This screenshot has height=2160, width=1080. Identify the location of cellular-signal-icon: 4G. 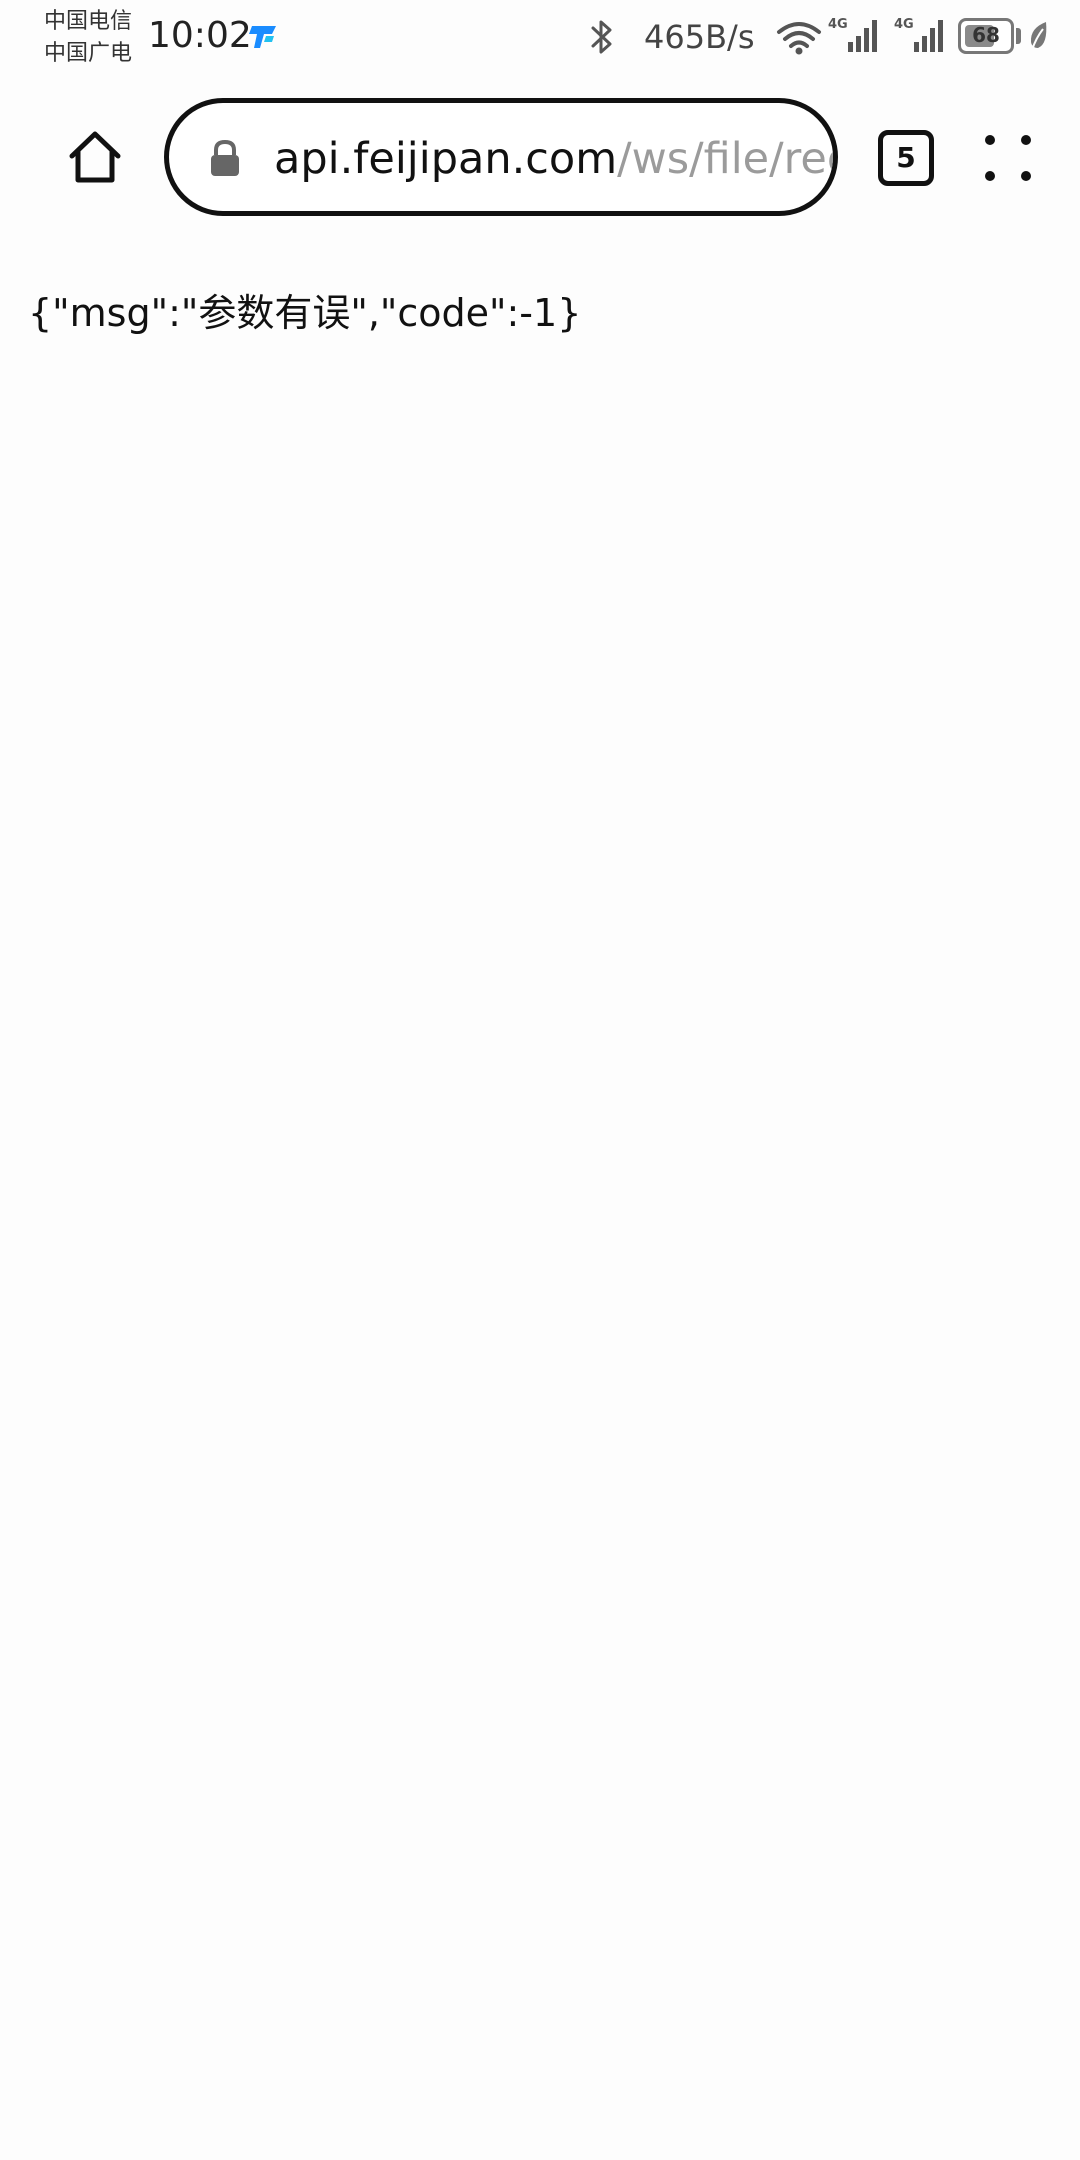
(852, 34).